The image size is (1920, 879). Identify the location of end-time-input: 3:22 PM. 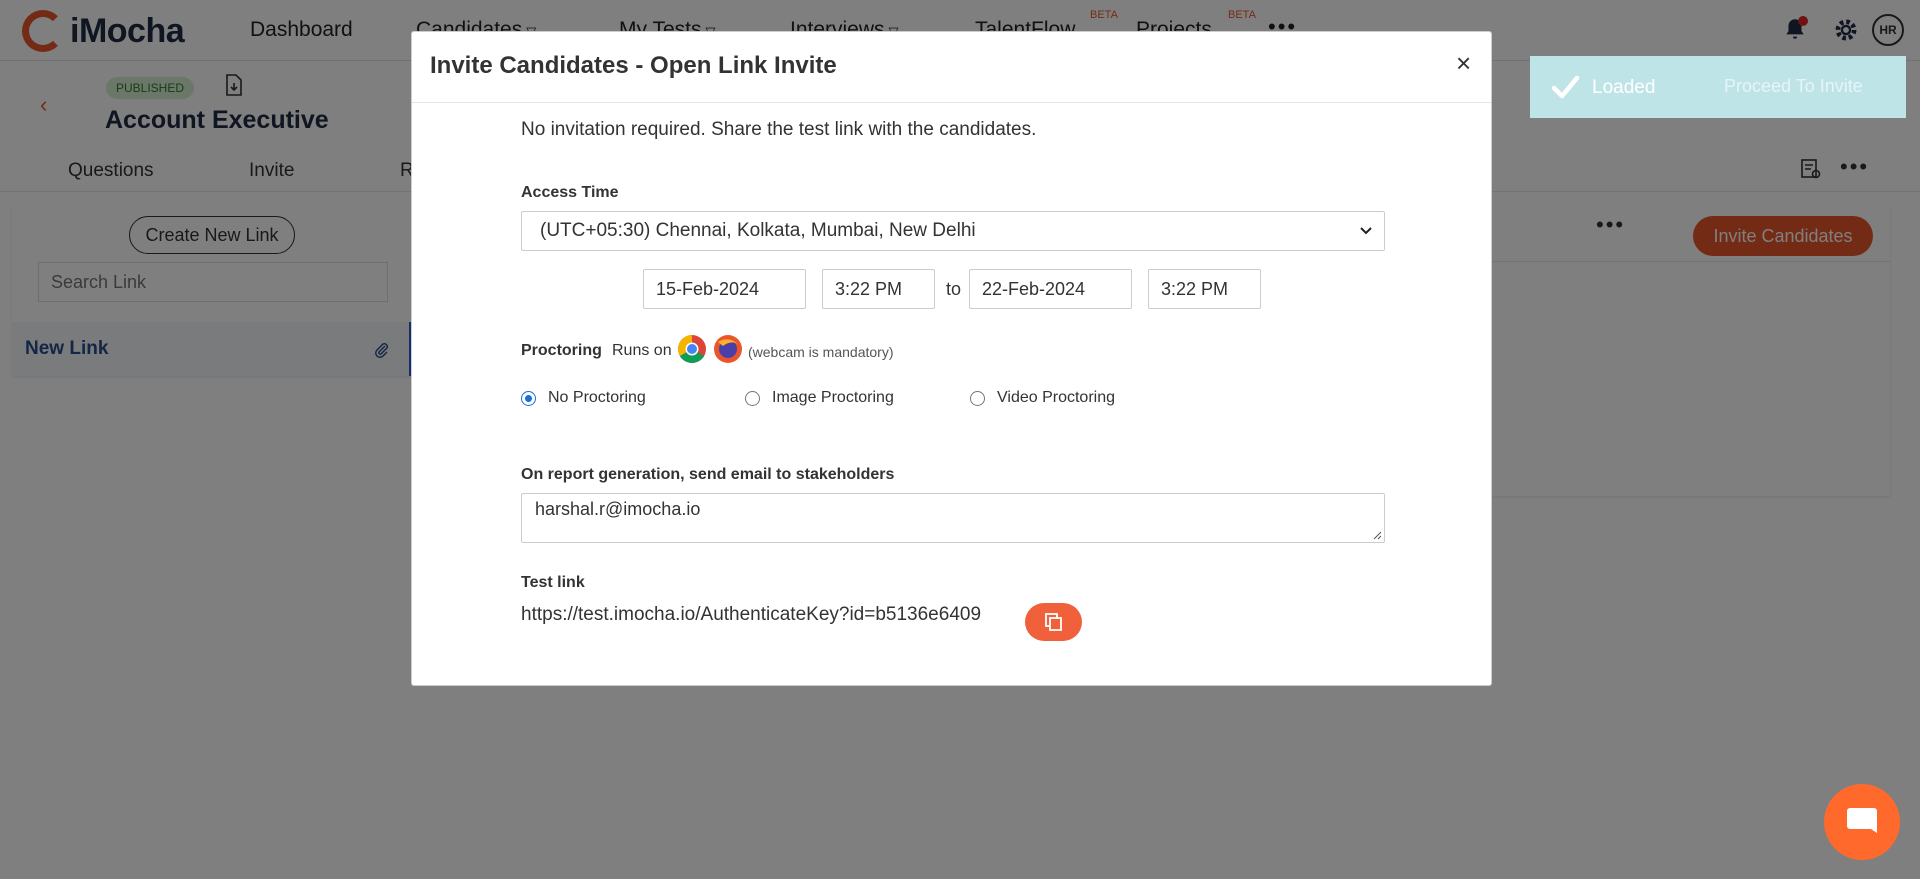
(1204, 289).